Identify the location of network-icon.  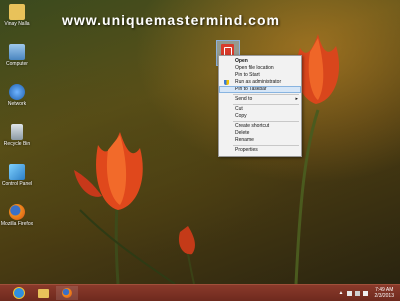
(17, 92).